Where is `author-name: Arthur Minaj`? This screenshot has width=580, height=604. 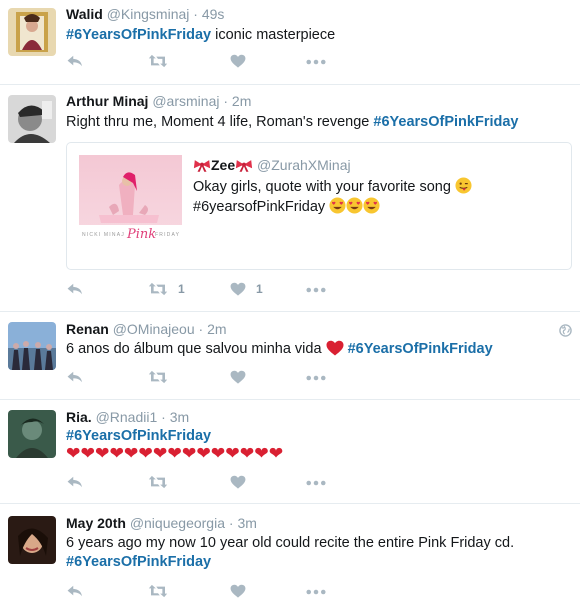 author-name: Arthur Minaj is located at coordinates (107, 101).